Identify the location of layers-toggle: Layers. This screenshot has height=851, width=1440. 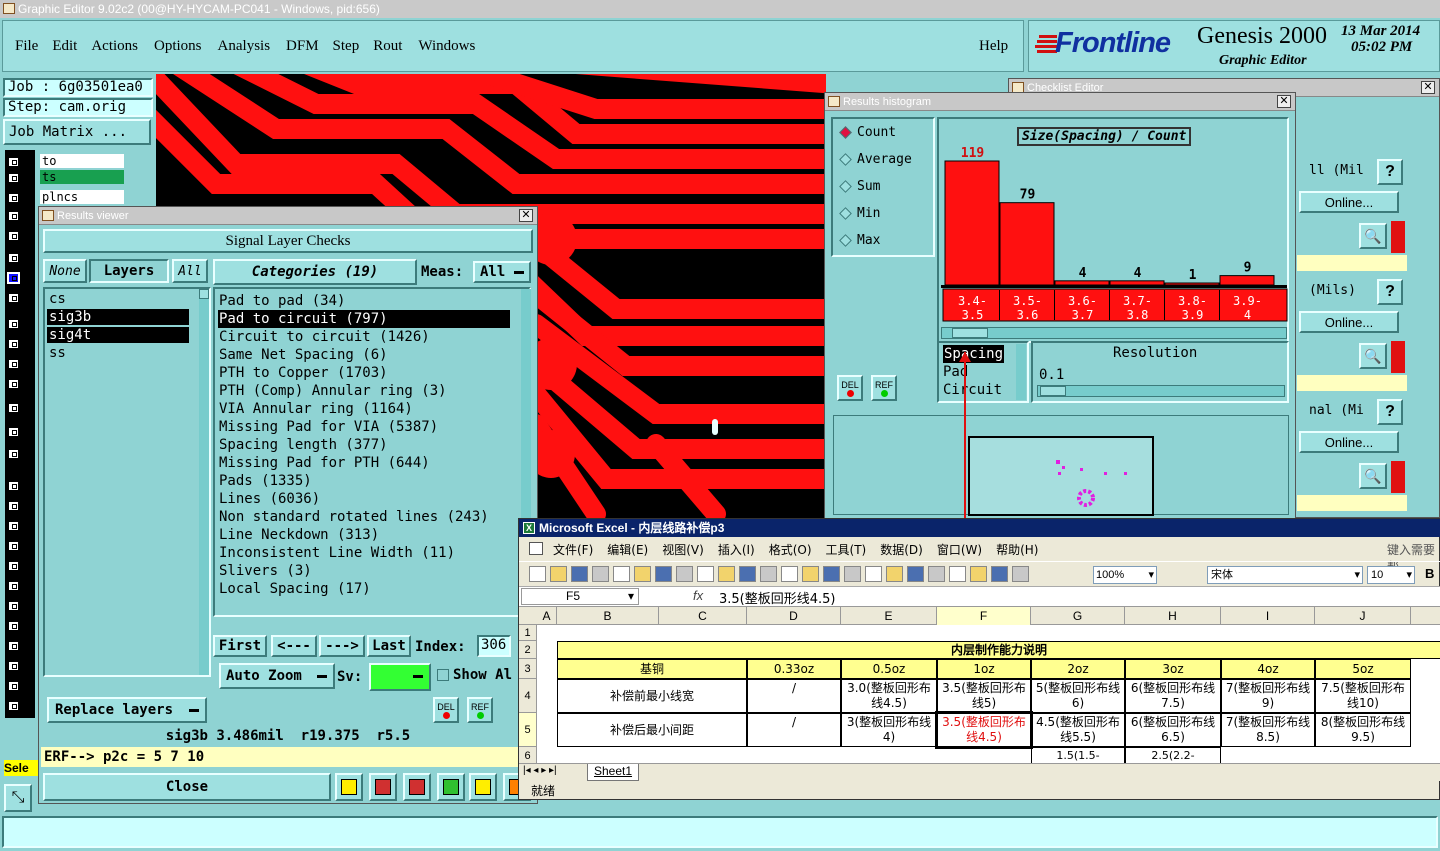
(129, 271).